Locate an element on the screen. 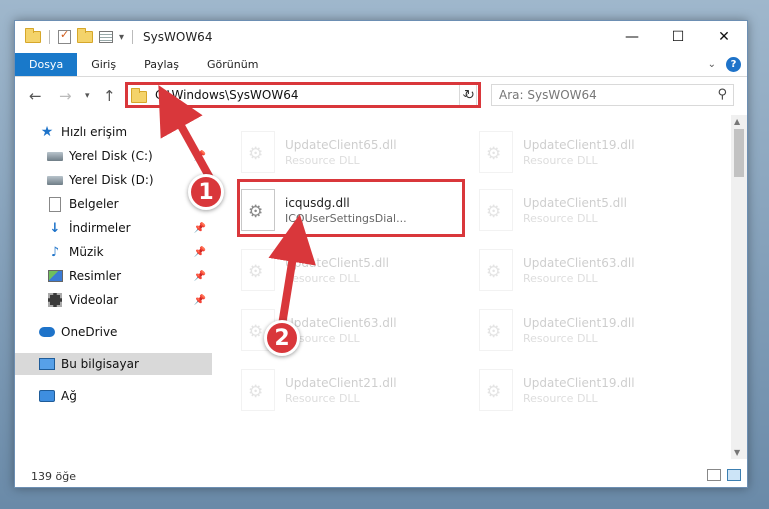 The image size is (769, 509). minimize-button: — is located at coordinates (632, 37).